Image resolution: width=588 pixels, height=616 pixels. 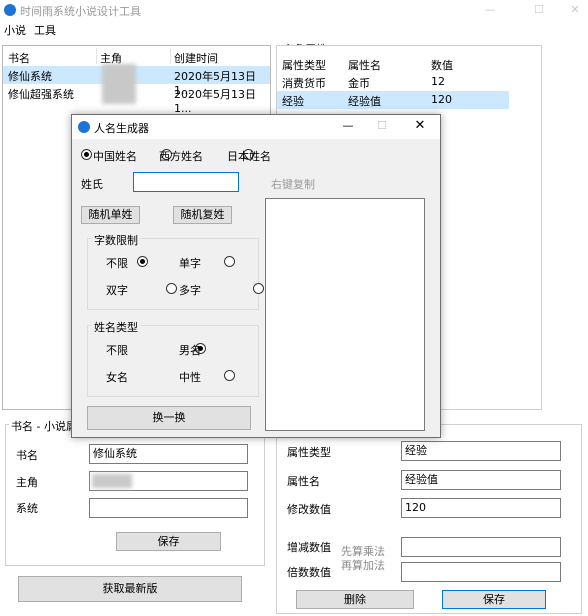 What do you see at coordinates (481, 451) in the screenshot?
I see `attr-type-field: 经验` at bounding box center [481, 451].